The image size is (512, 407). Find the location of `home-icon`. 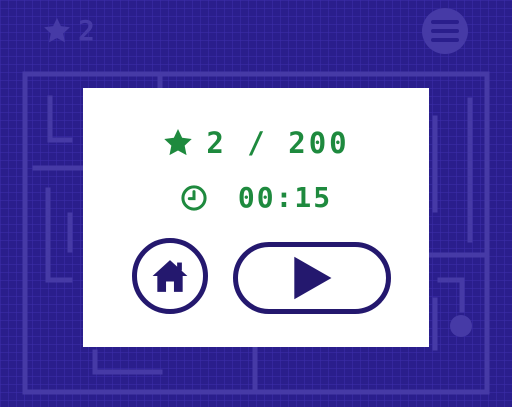

home-icon is located at coordinates (170, 276).